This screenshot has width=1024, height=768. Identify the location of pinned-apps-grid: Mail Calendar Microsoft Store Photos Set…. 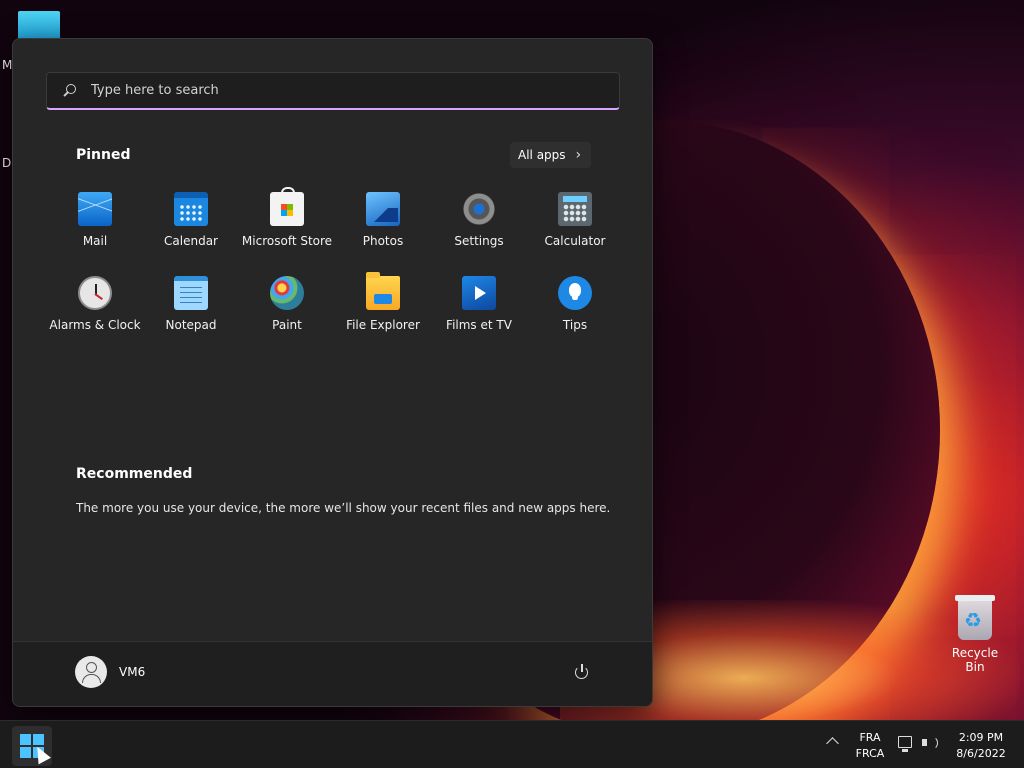
(335, 271).